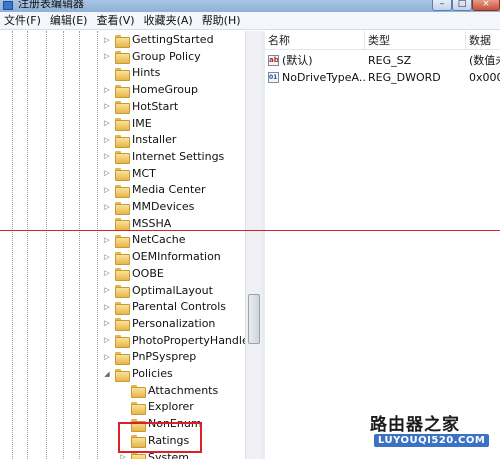 This screenshot has height=459, width=500. I want to click on value-data: (数值未, so click(484, 60).